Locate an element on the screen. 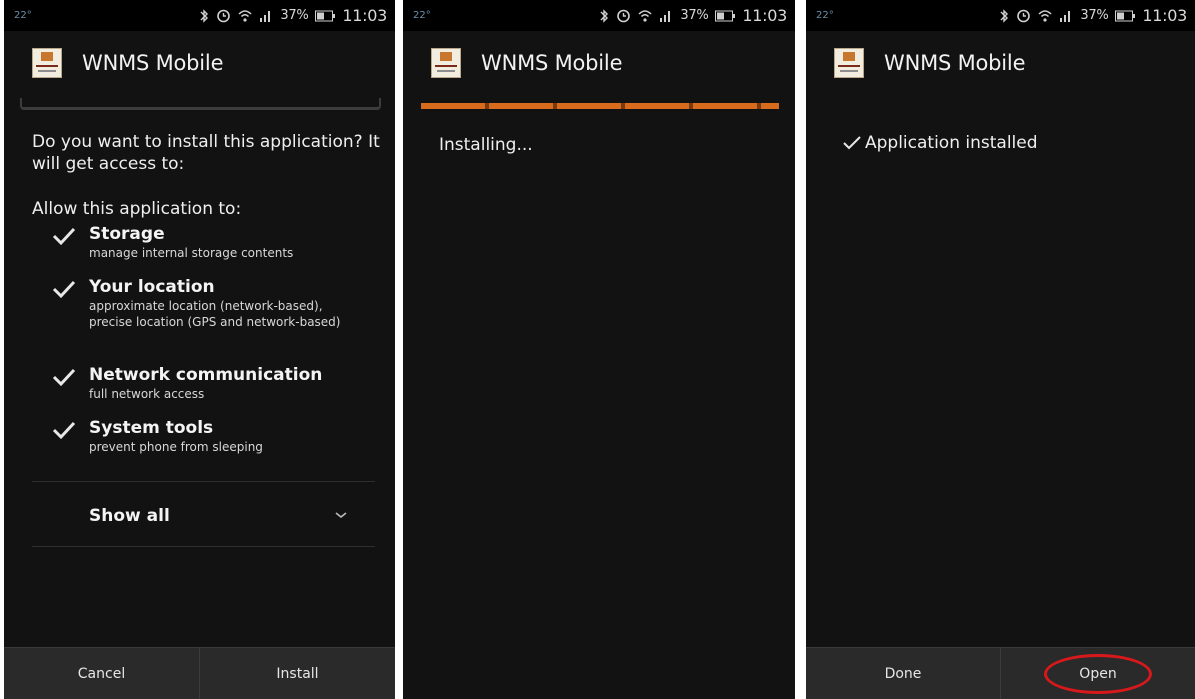 Image resolution: width=1195 pixels, height=699 pixels. permission-description: full network access is located at coordinates (147, 394).